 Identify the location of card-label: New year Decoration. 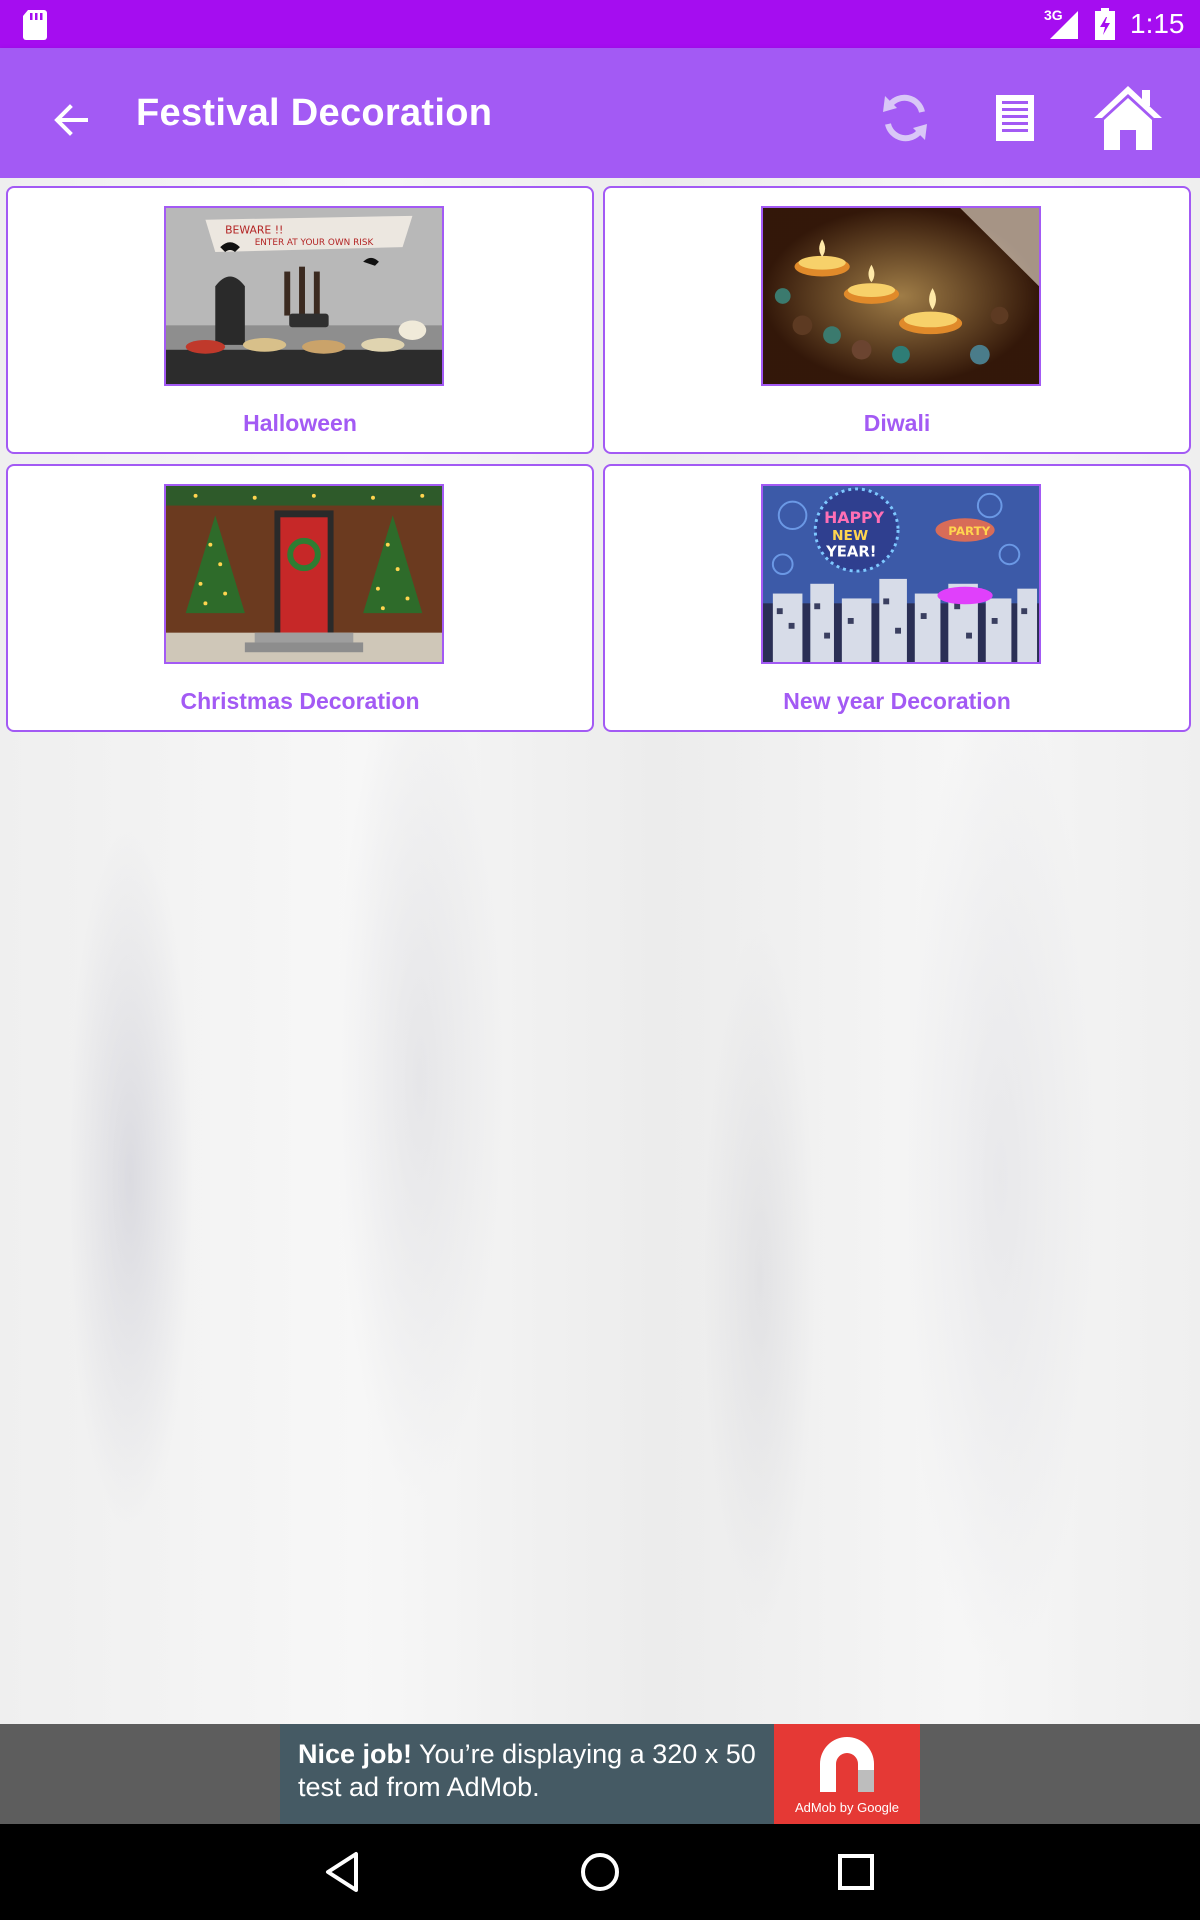
(897, 701).